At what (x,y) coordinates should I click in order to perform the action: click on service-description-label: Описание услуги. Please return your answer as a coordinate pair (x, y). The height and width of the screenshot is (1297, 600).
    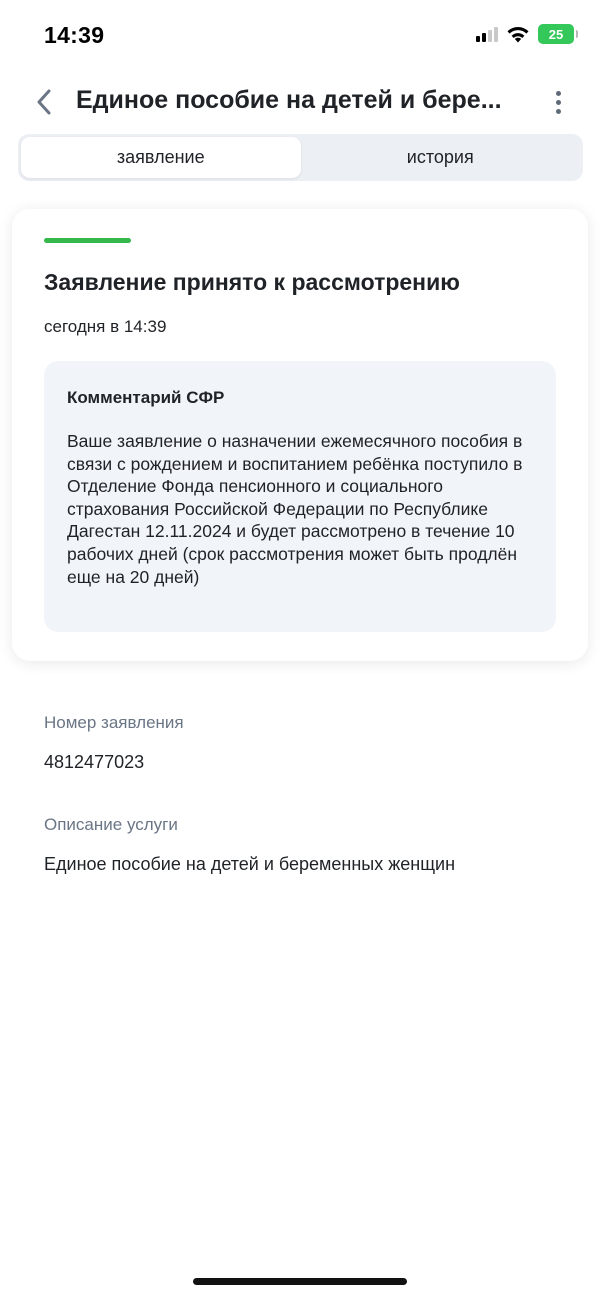
    Looking at the image, I should click on (111, 824).